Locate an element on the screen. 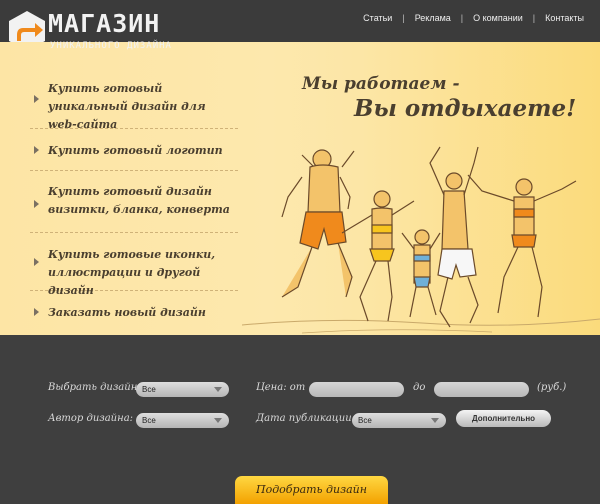 The height and width of the screenshot is (504, 600). more-options-button: Дополнительно is located at coordinates (503, 418).